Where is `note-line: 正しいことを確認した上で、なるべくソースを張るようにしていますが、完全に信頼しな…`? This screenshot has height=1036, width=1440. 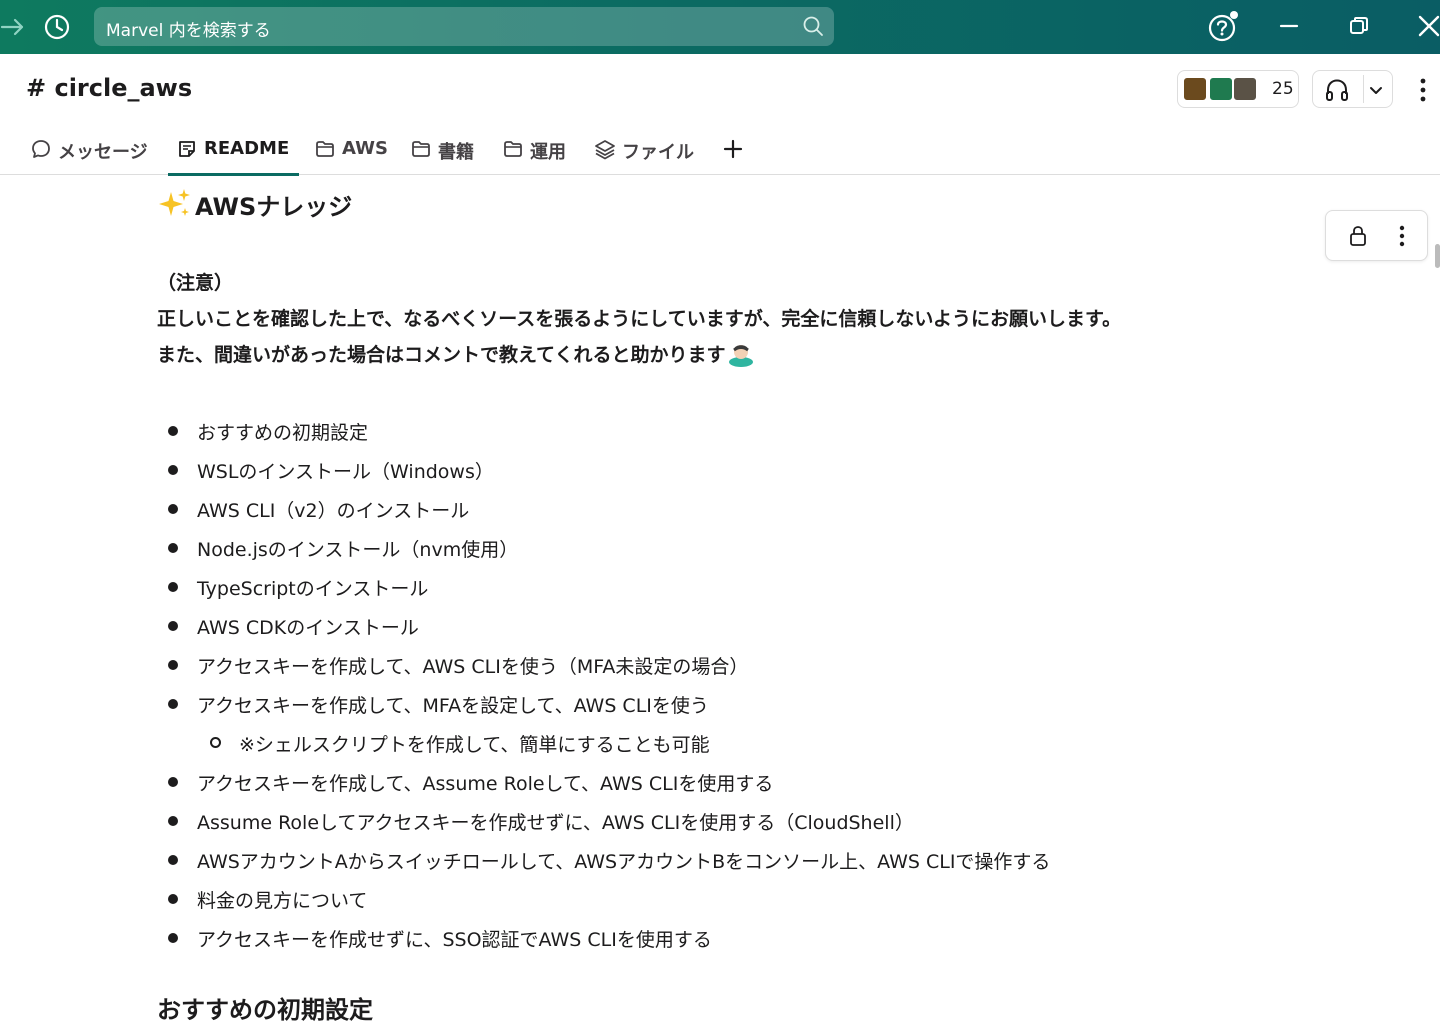
note-line: 正しいことを確認した上で、なるべくソースを張るようにしていますが、完全に信頼しな… is located at coordinates (639, 317).